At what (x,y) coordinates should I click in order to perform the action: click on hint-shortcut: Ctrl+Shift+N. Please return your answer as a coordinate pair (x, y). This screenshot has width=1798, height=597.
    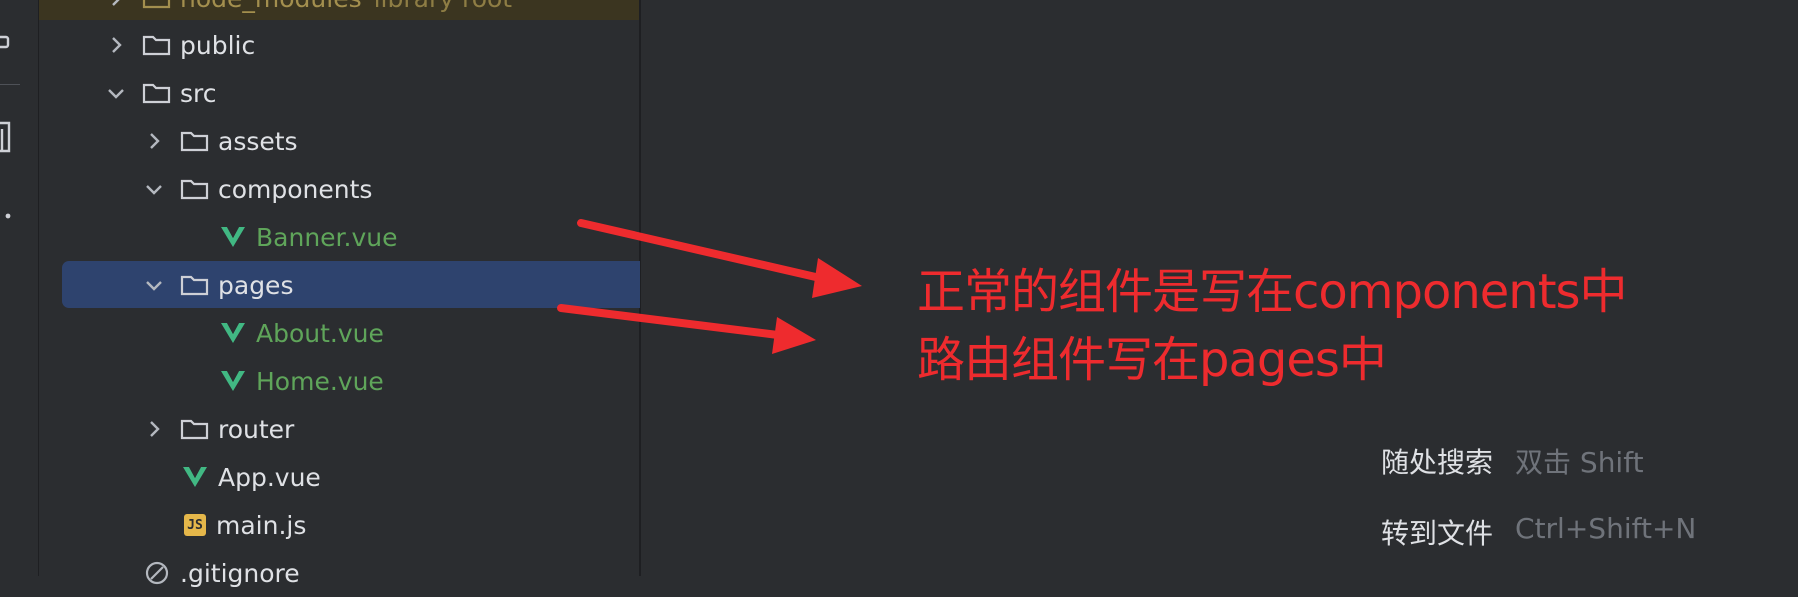
    Looking at the image, I should click on (1606, 528).